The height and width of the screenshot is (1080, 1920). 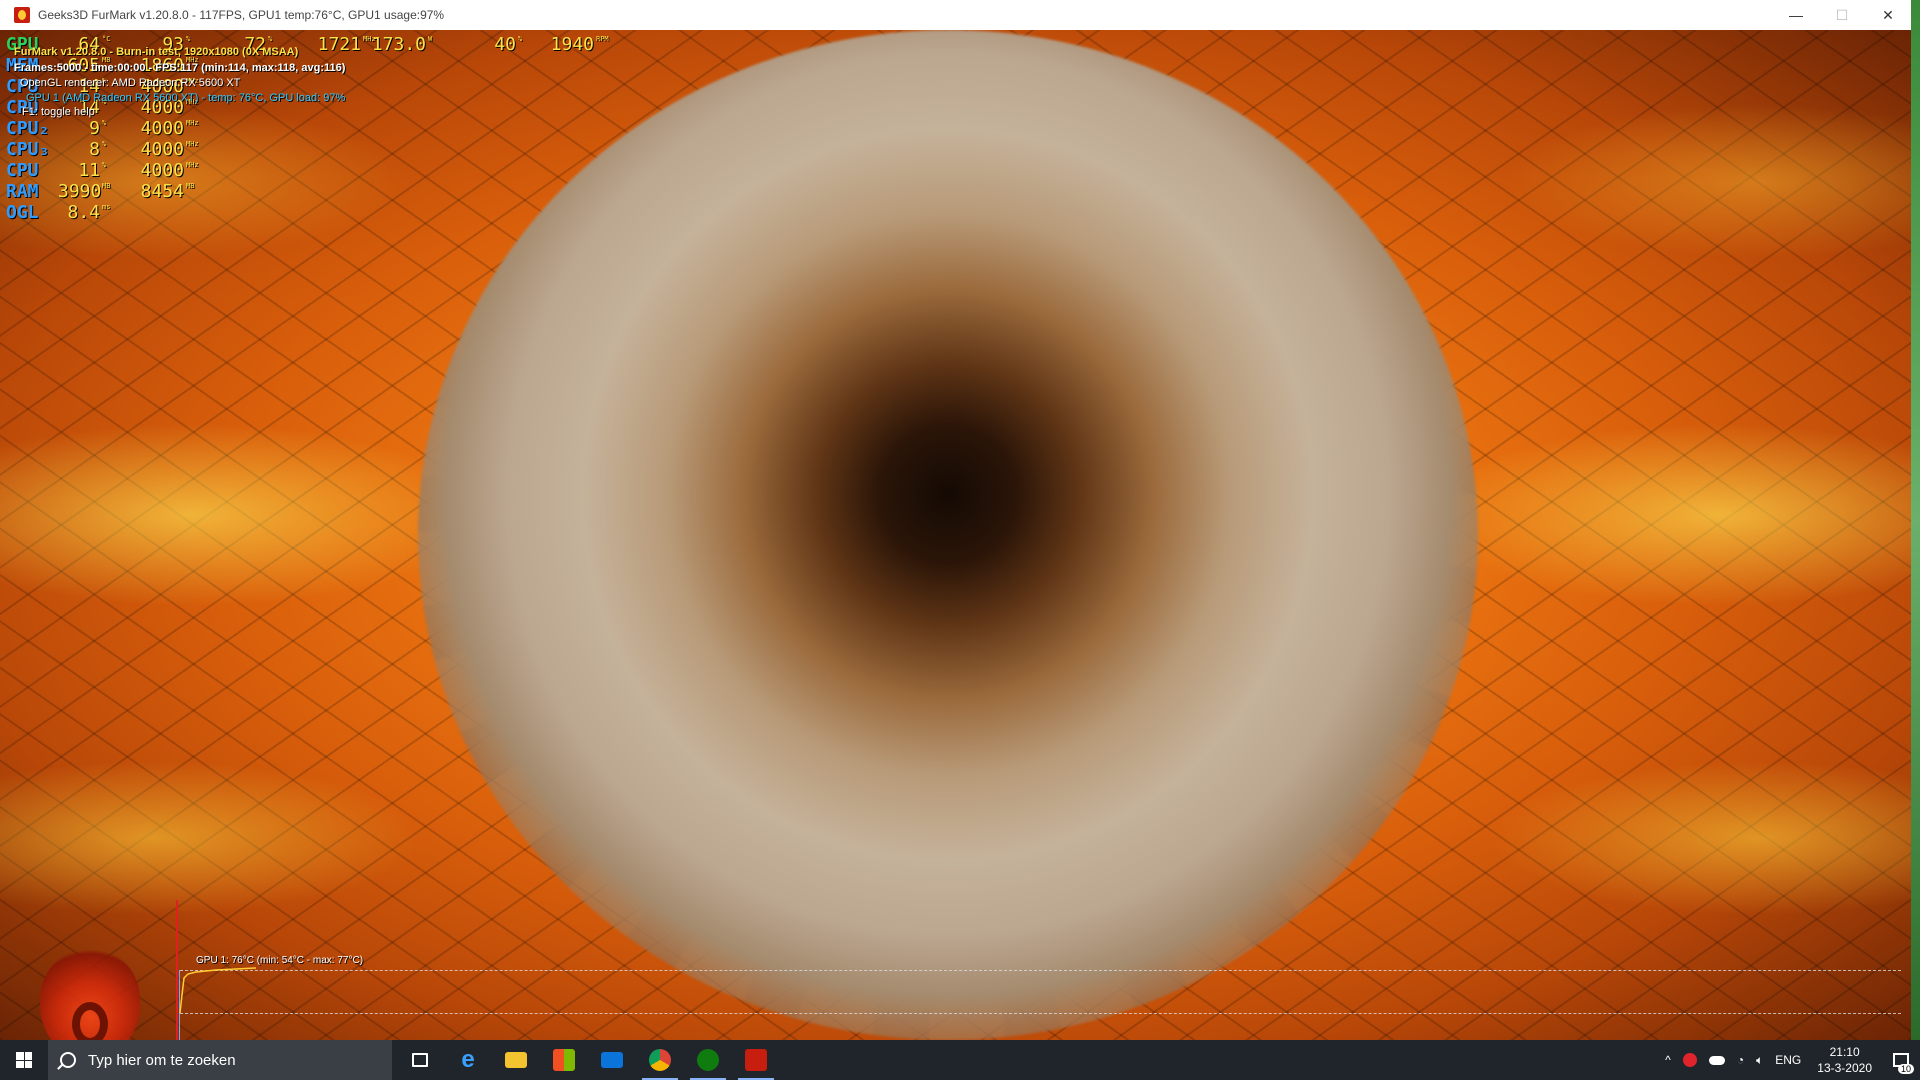 I want to click on search-placeholder: Typ hier om te zoeken, so click(x=162, y=1060).